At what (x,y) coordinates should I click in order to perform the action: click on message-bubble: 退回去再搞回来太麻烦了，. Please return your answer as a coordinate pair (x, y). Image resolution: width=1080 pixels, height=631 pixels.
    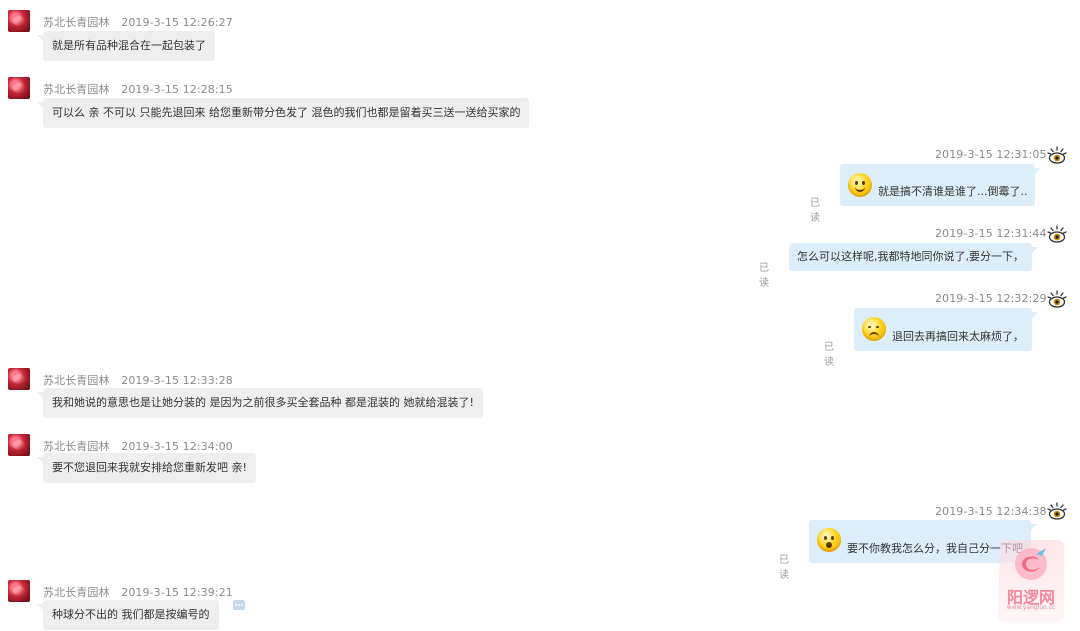
    Looking at the image, I should click on (946, 329).